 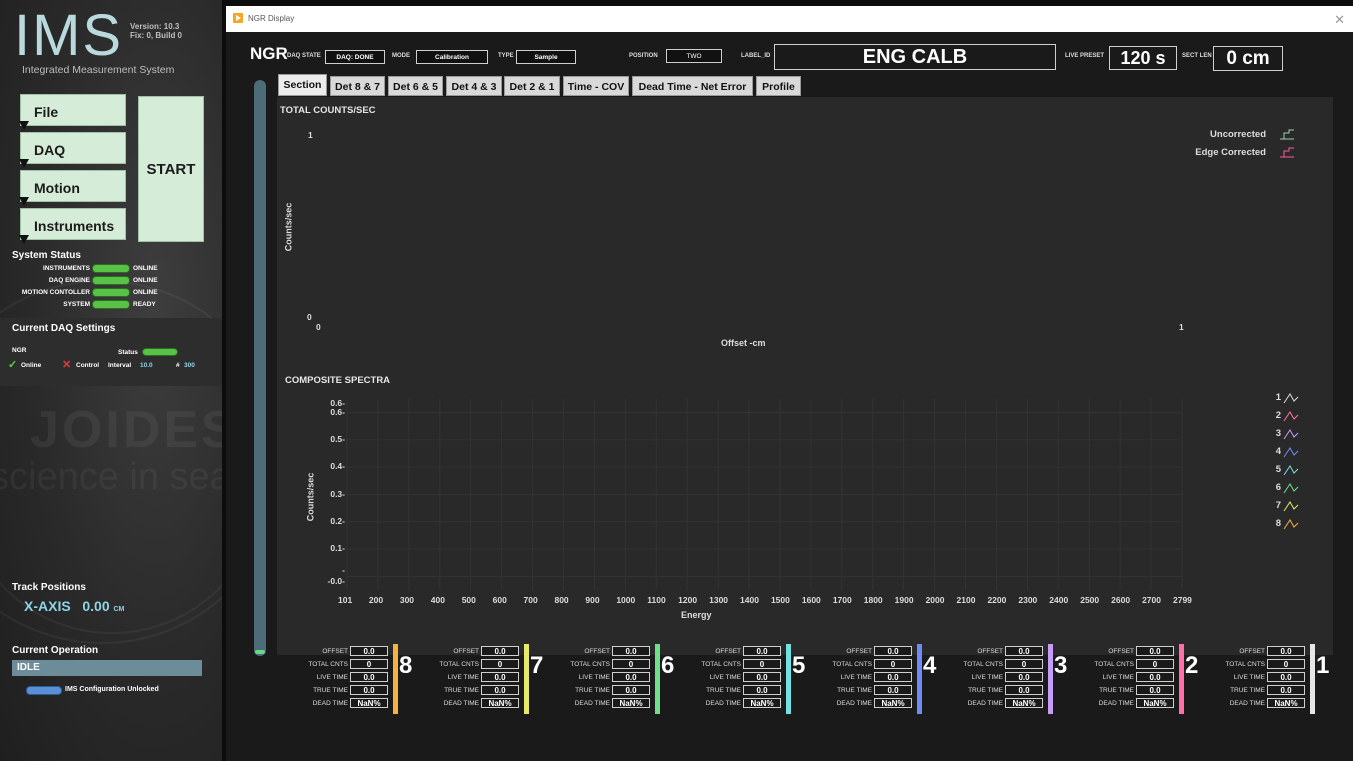 What do you see at coordinates (357, 86) in the screenshot?
I see `tab-det-8-7: Det 8 & 7` at bounding box center [357, 86].